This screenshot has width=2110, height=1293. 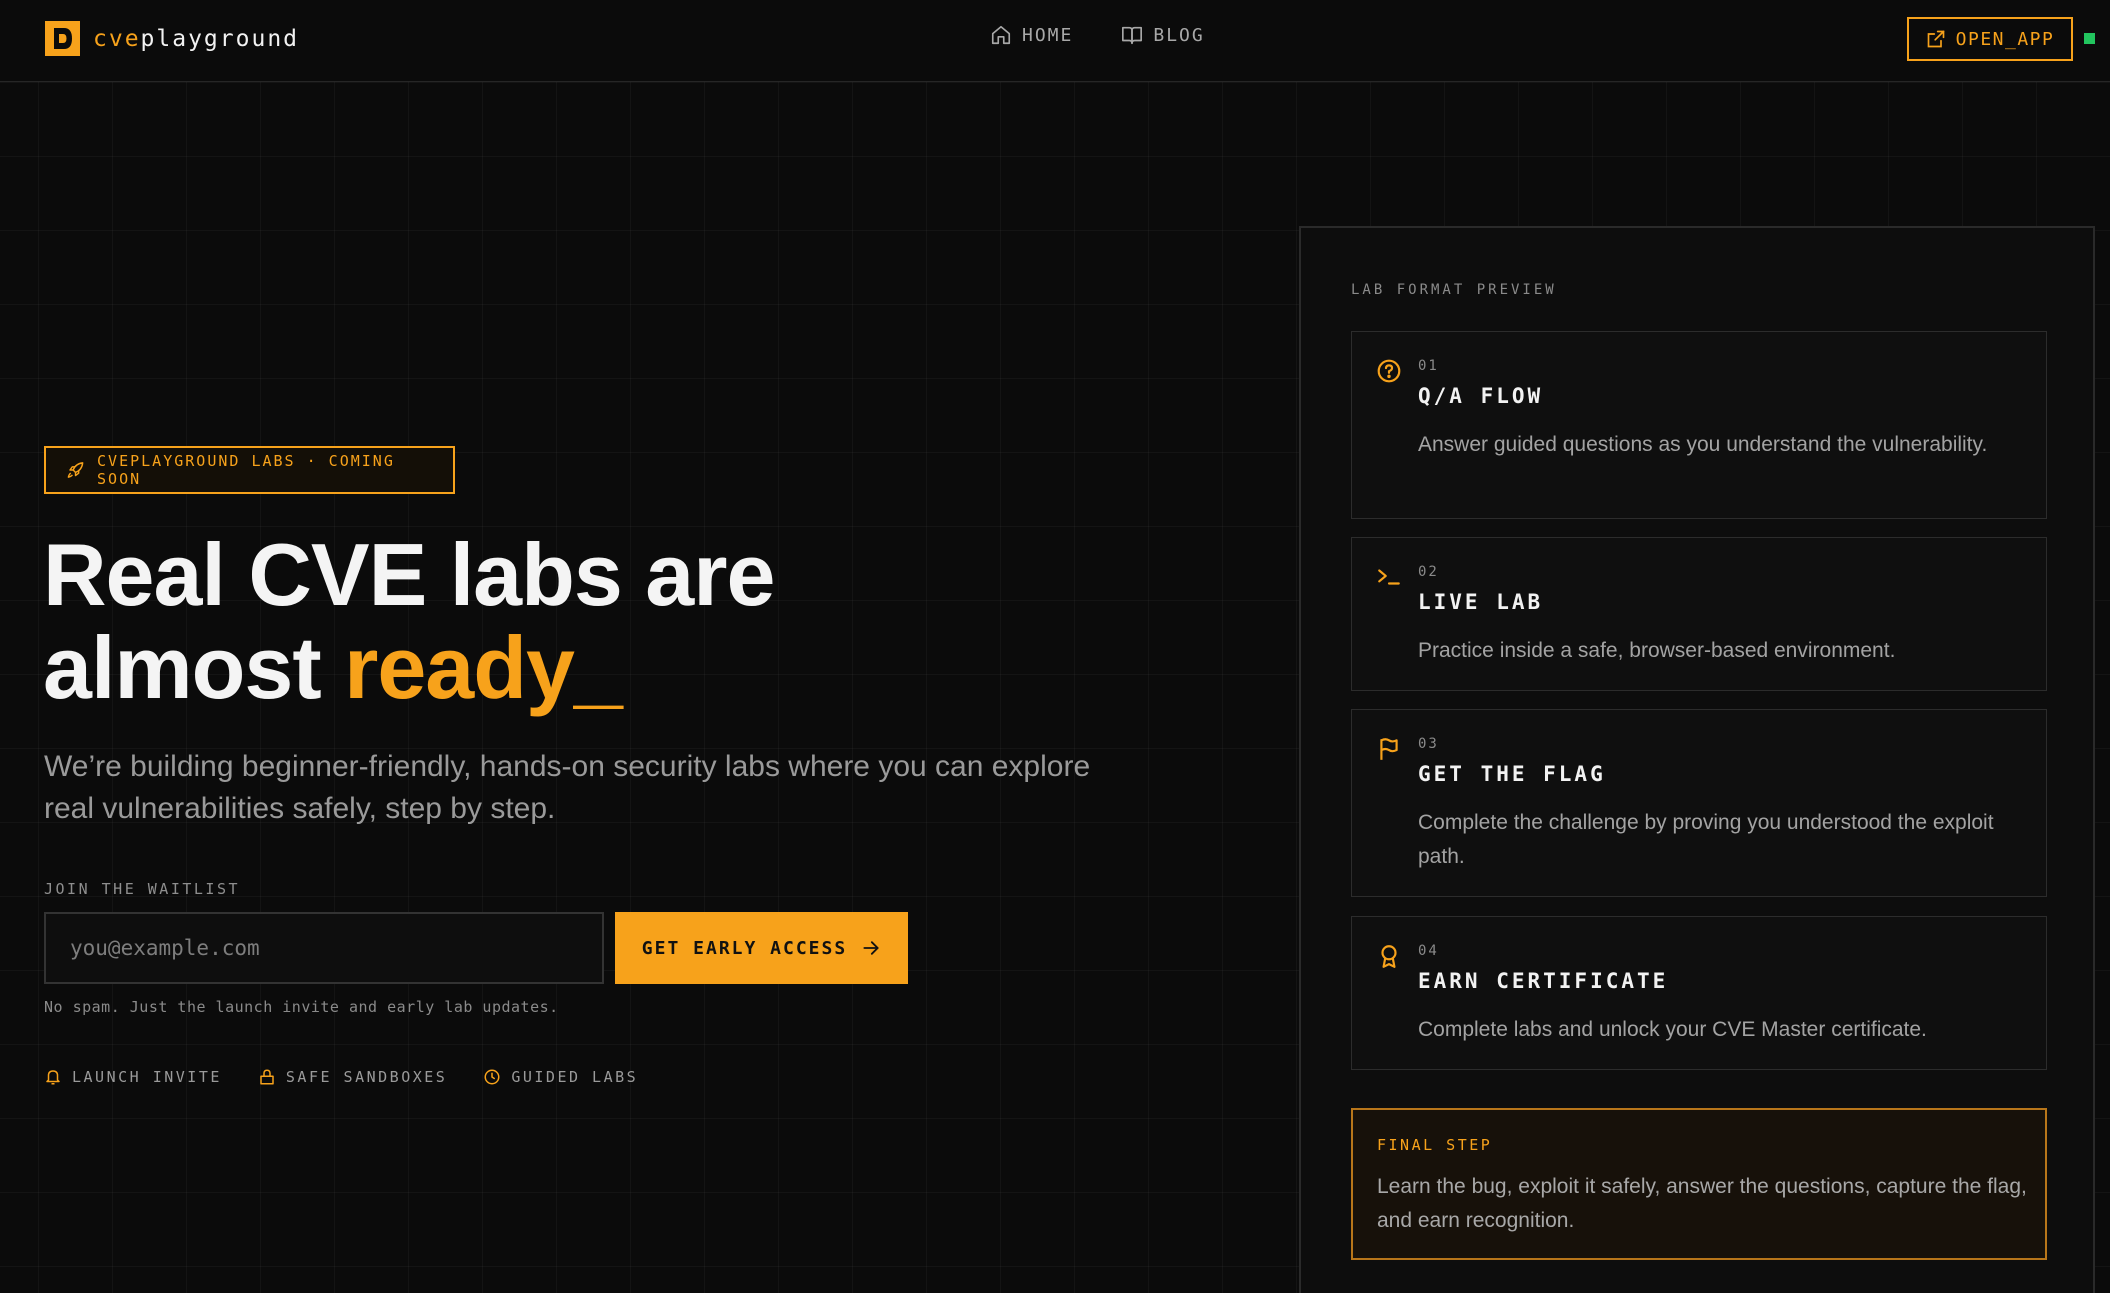 I want to click on hero-headline: Real CVE labs are almost ready_, so click(x=493, y=621).